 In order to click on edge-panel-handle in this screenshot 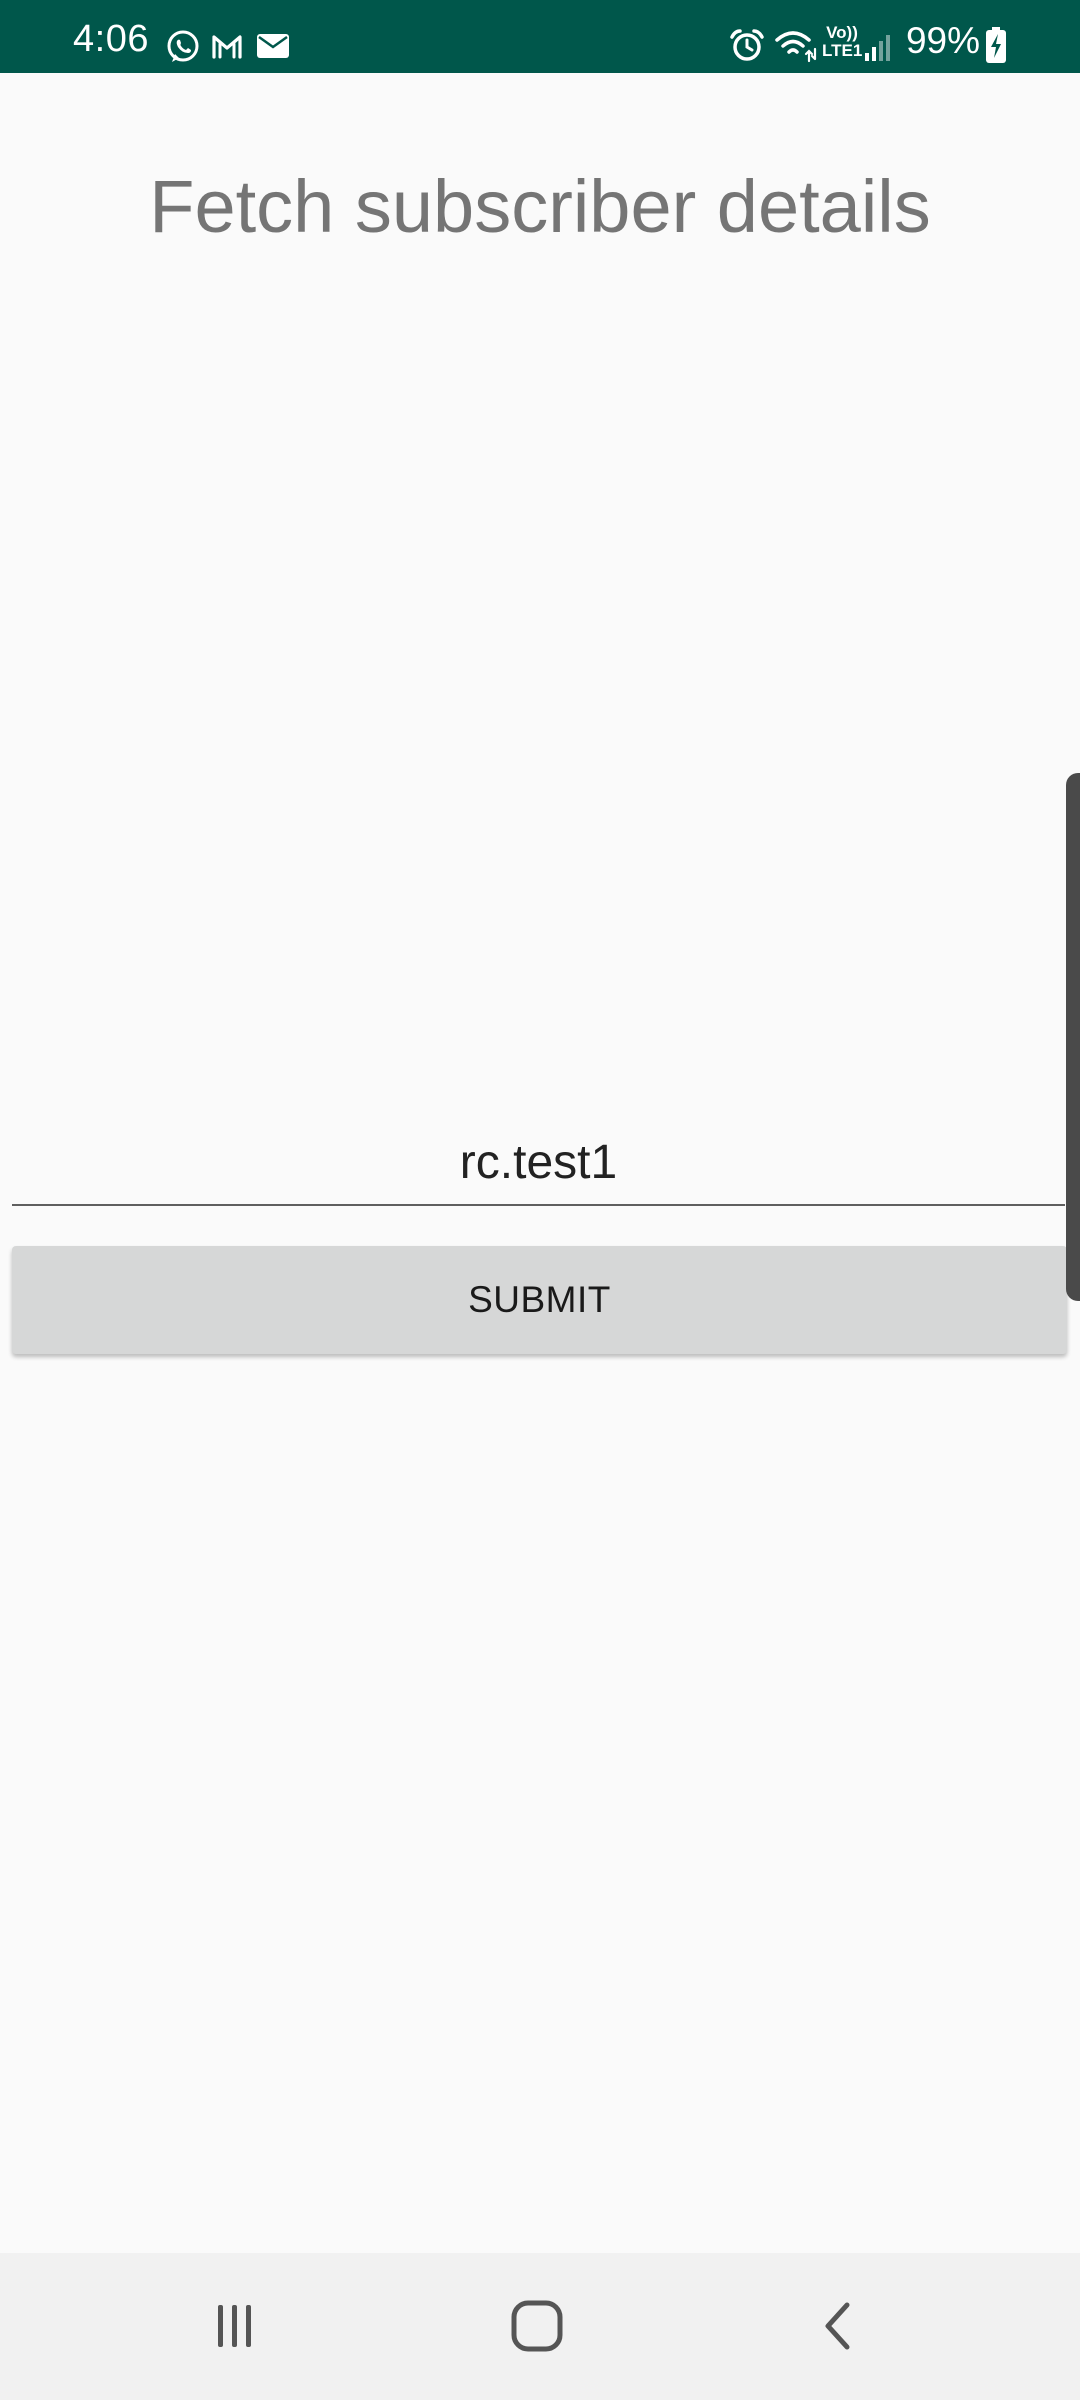, I will do `click(1073, 1037)`.